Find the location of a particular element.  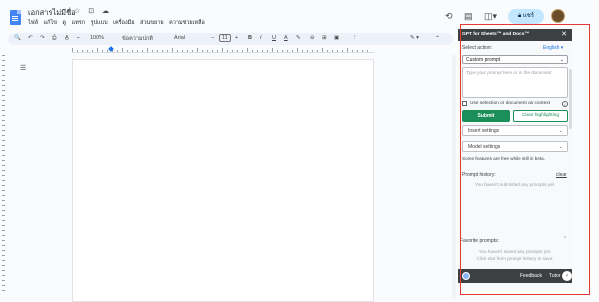

highlight-icon: ✎ is located at coordinates (298, 38).